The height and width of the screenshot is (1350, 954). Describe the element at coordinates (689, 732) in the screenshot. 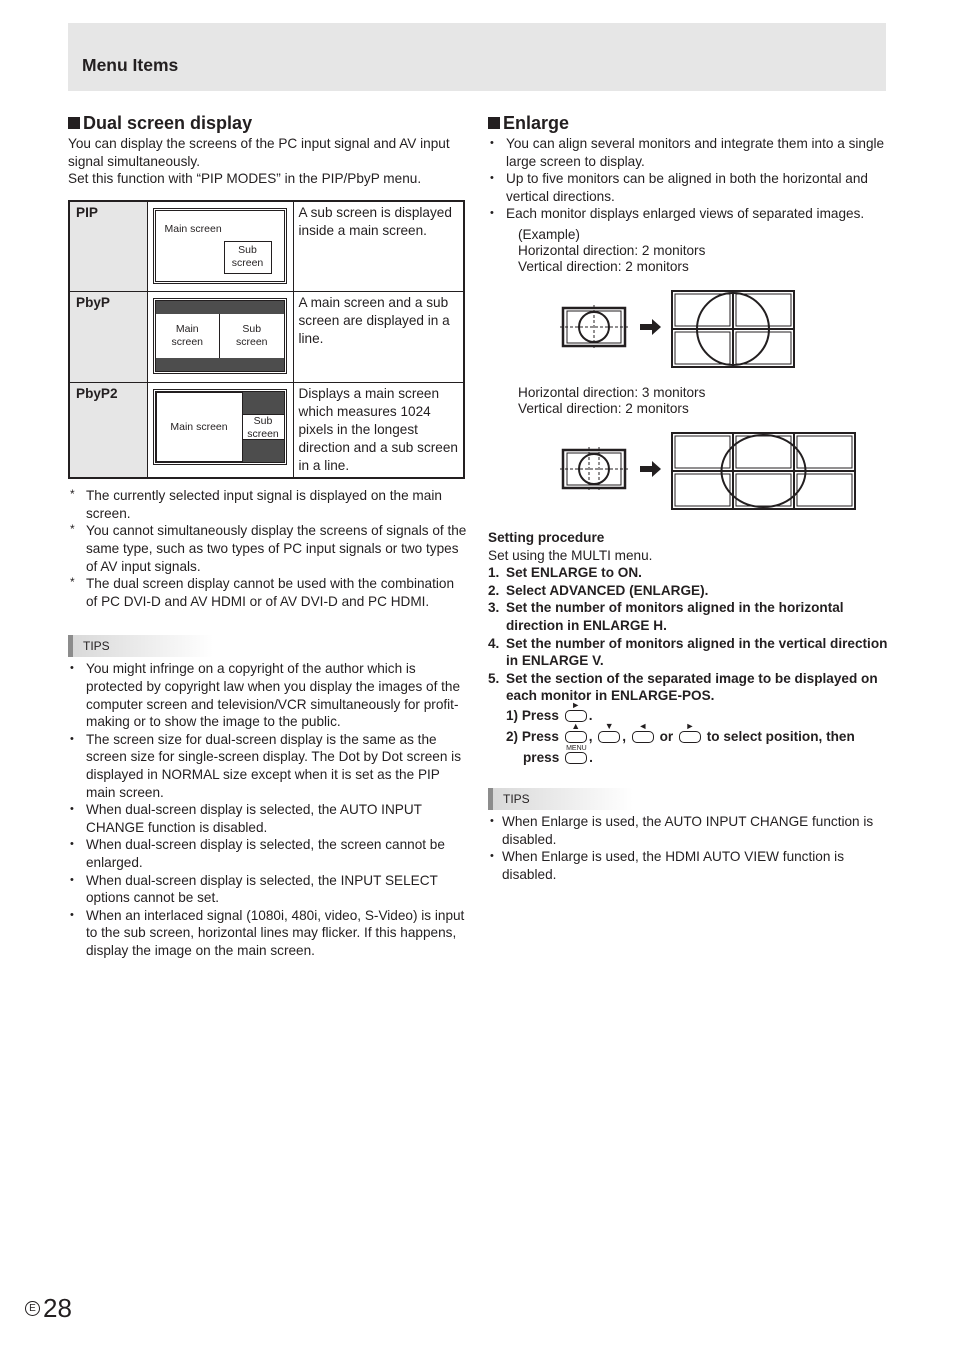

I see `right-key-icon: ►` at that location.